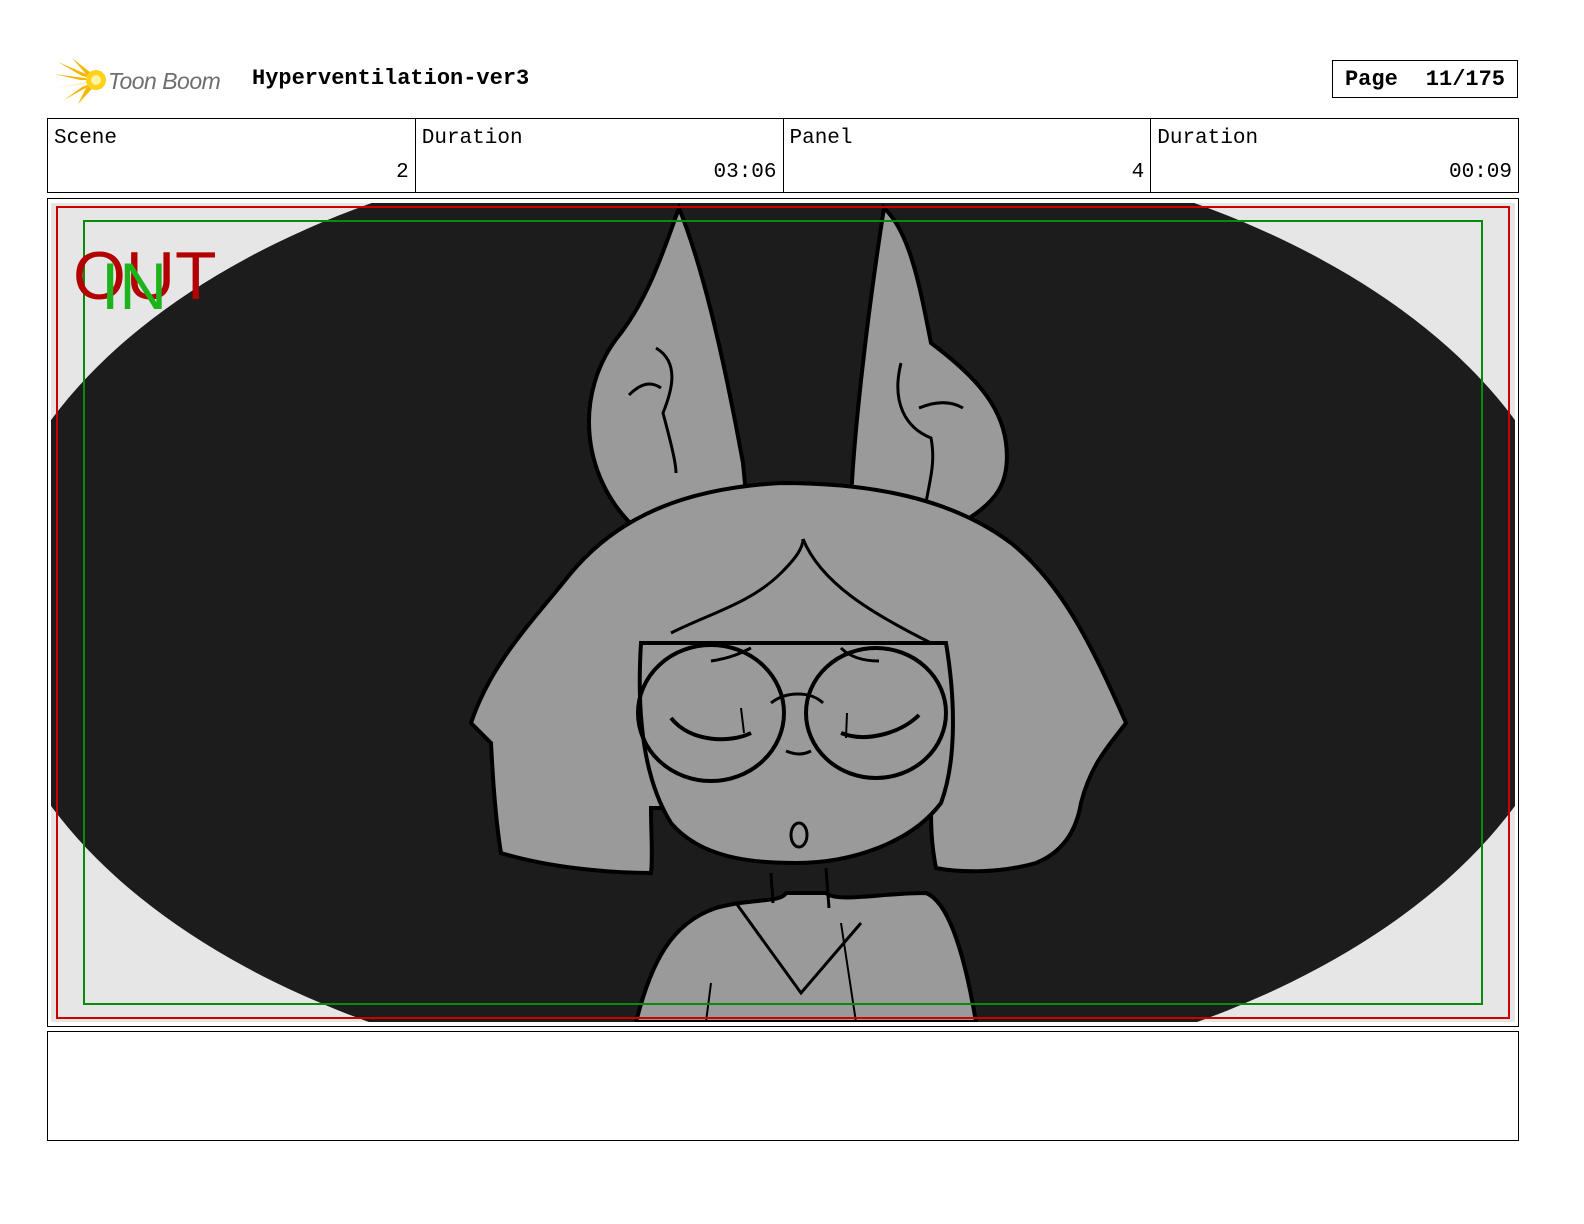 The height and width of the screenshot is (1224, 1584). I want to click on page-indicator: Page 11/175, so click(1425, 79).